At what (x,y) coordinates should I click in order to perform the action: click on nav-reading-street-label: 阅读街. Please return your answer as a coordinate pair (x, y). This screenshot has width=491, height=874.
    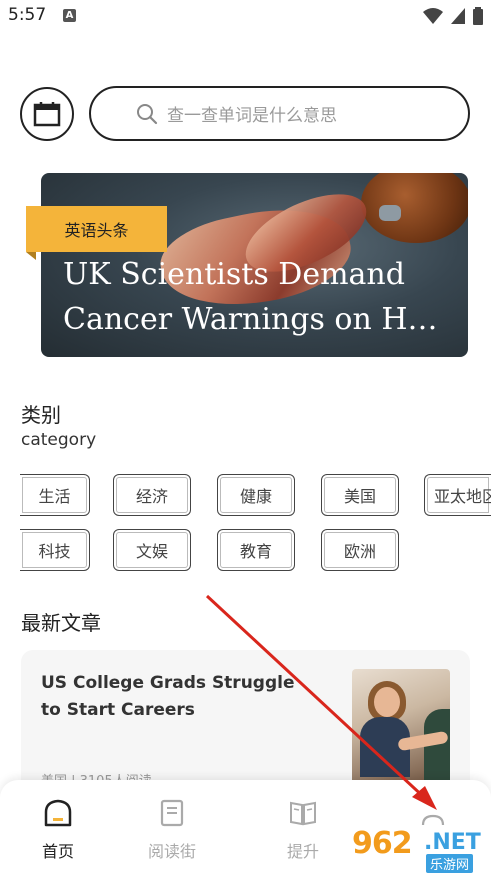
    Looking at the image, I should click on (171, 851).